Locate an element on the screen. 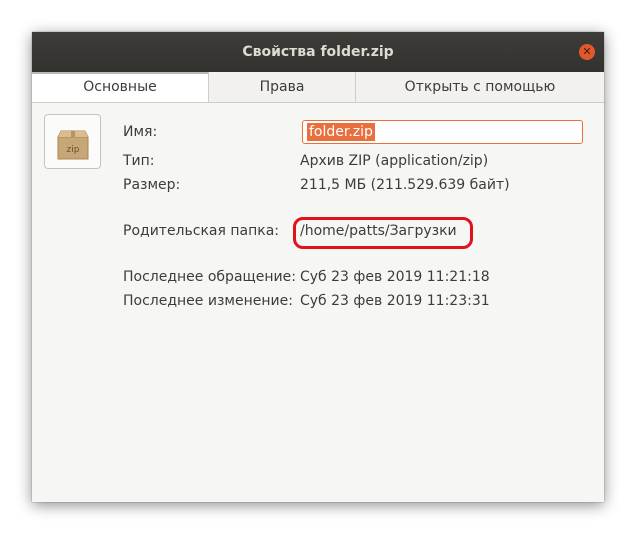 The image size is (636, 533). name-input: folder.zip is located at coordinates (442, 132).